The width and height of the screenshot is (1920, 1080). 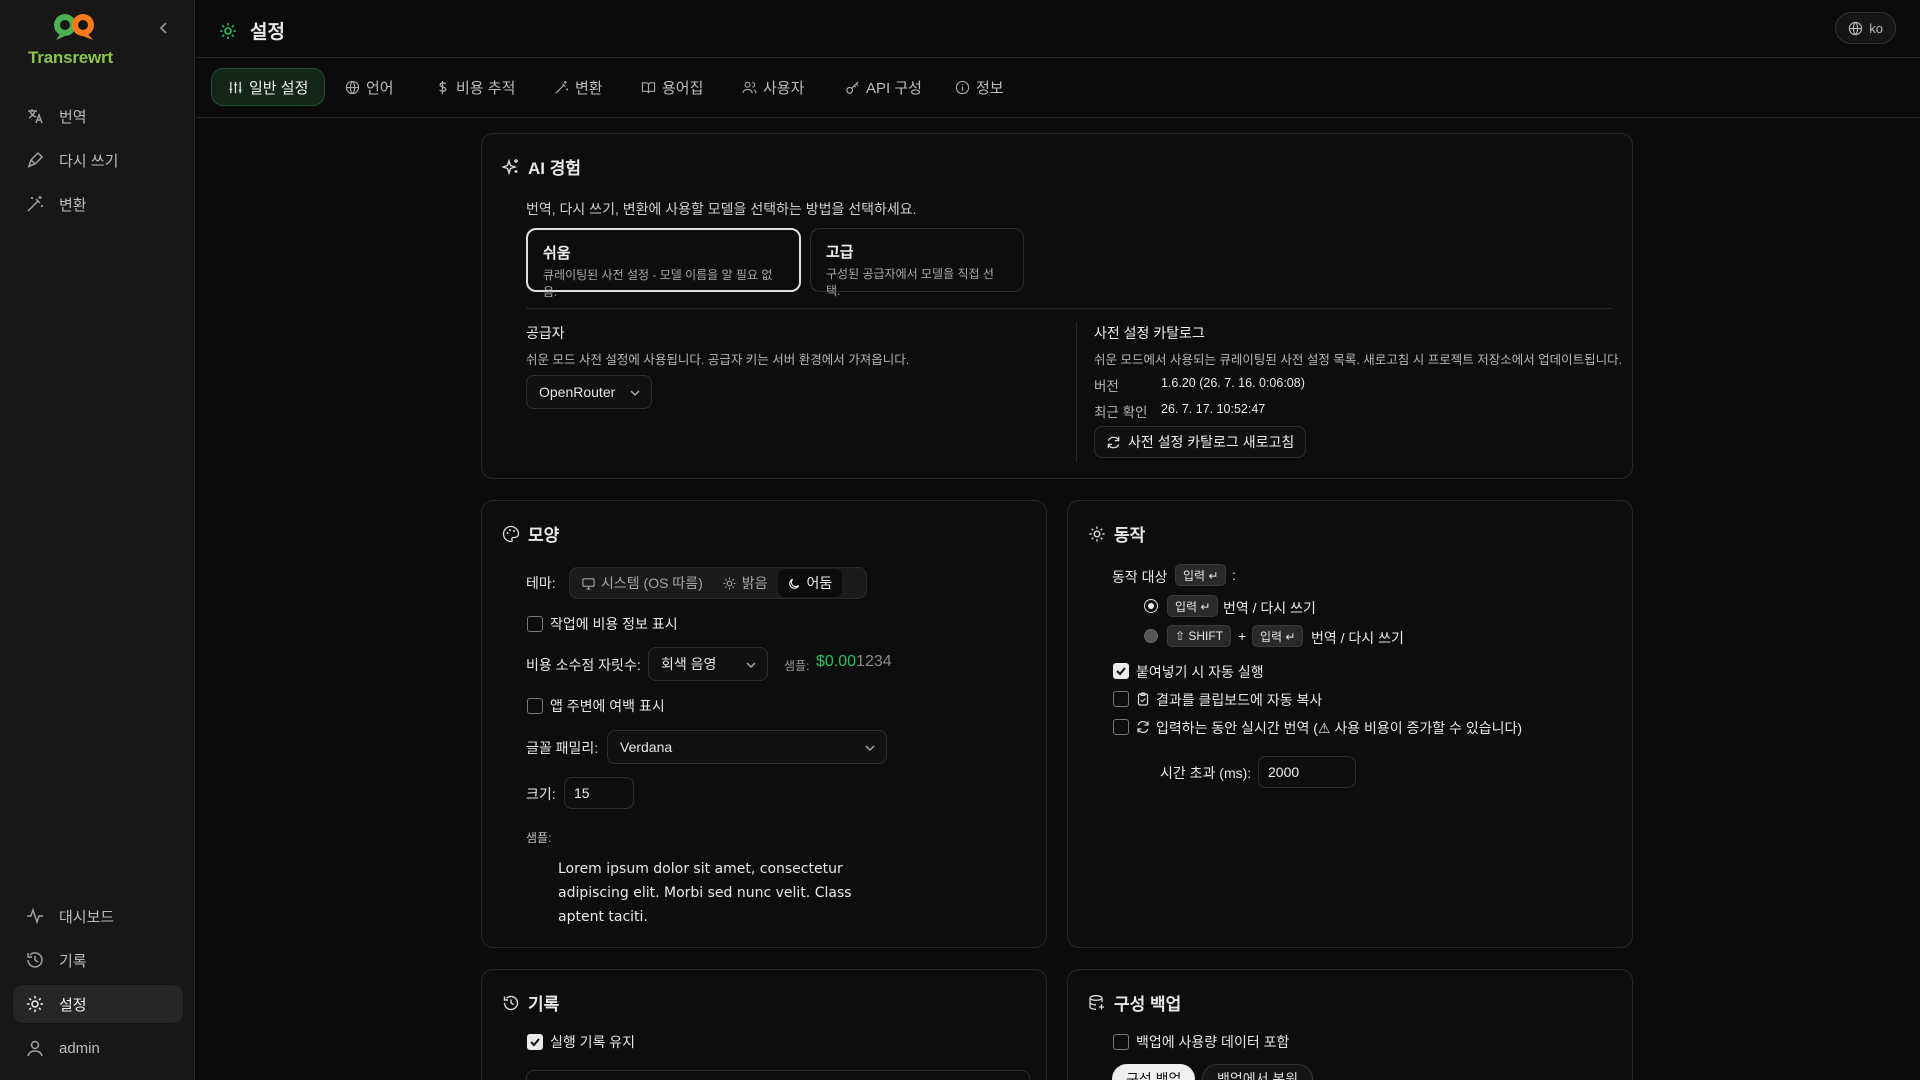 What do you see at coordinates (745, 583) in the screenshot?
I see `theme-light-option: 밝음` at bounding box center [745, 583].